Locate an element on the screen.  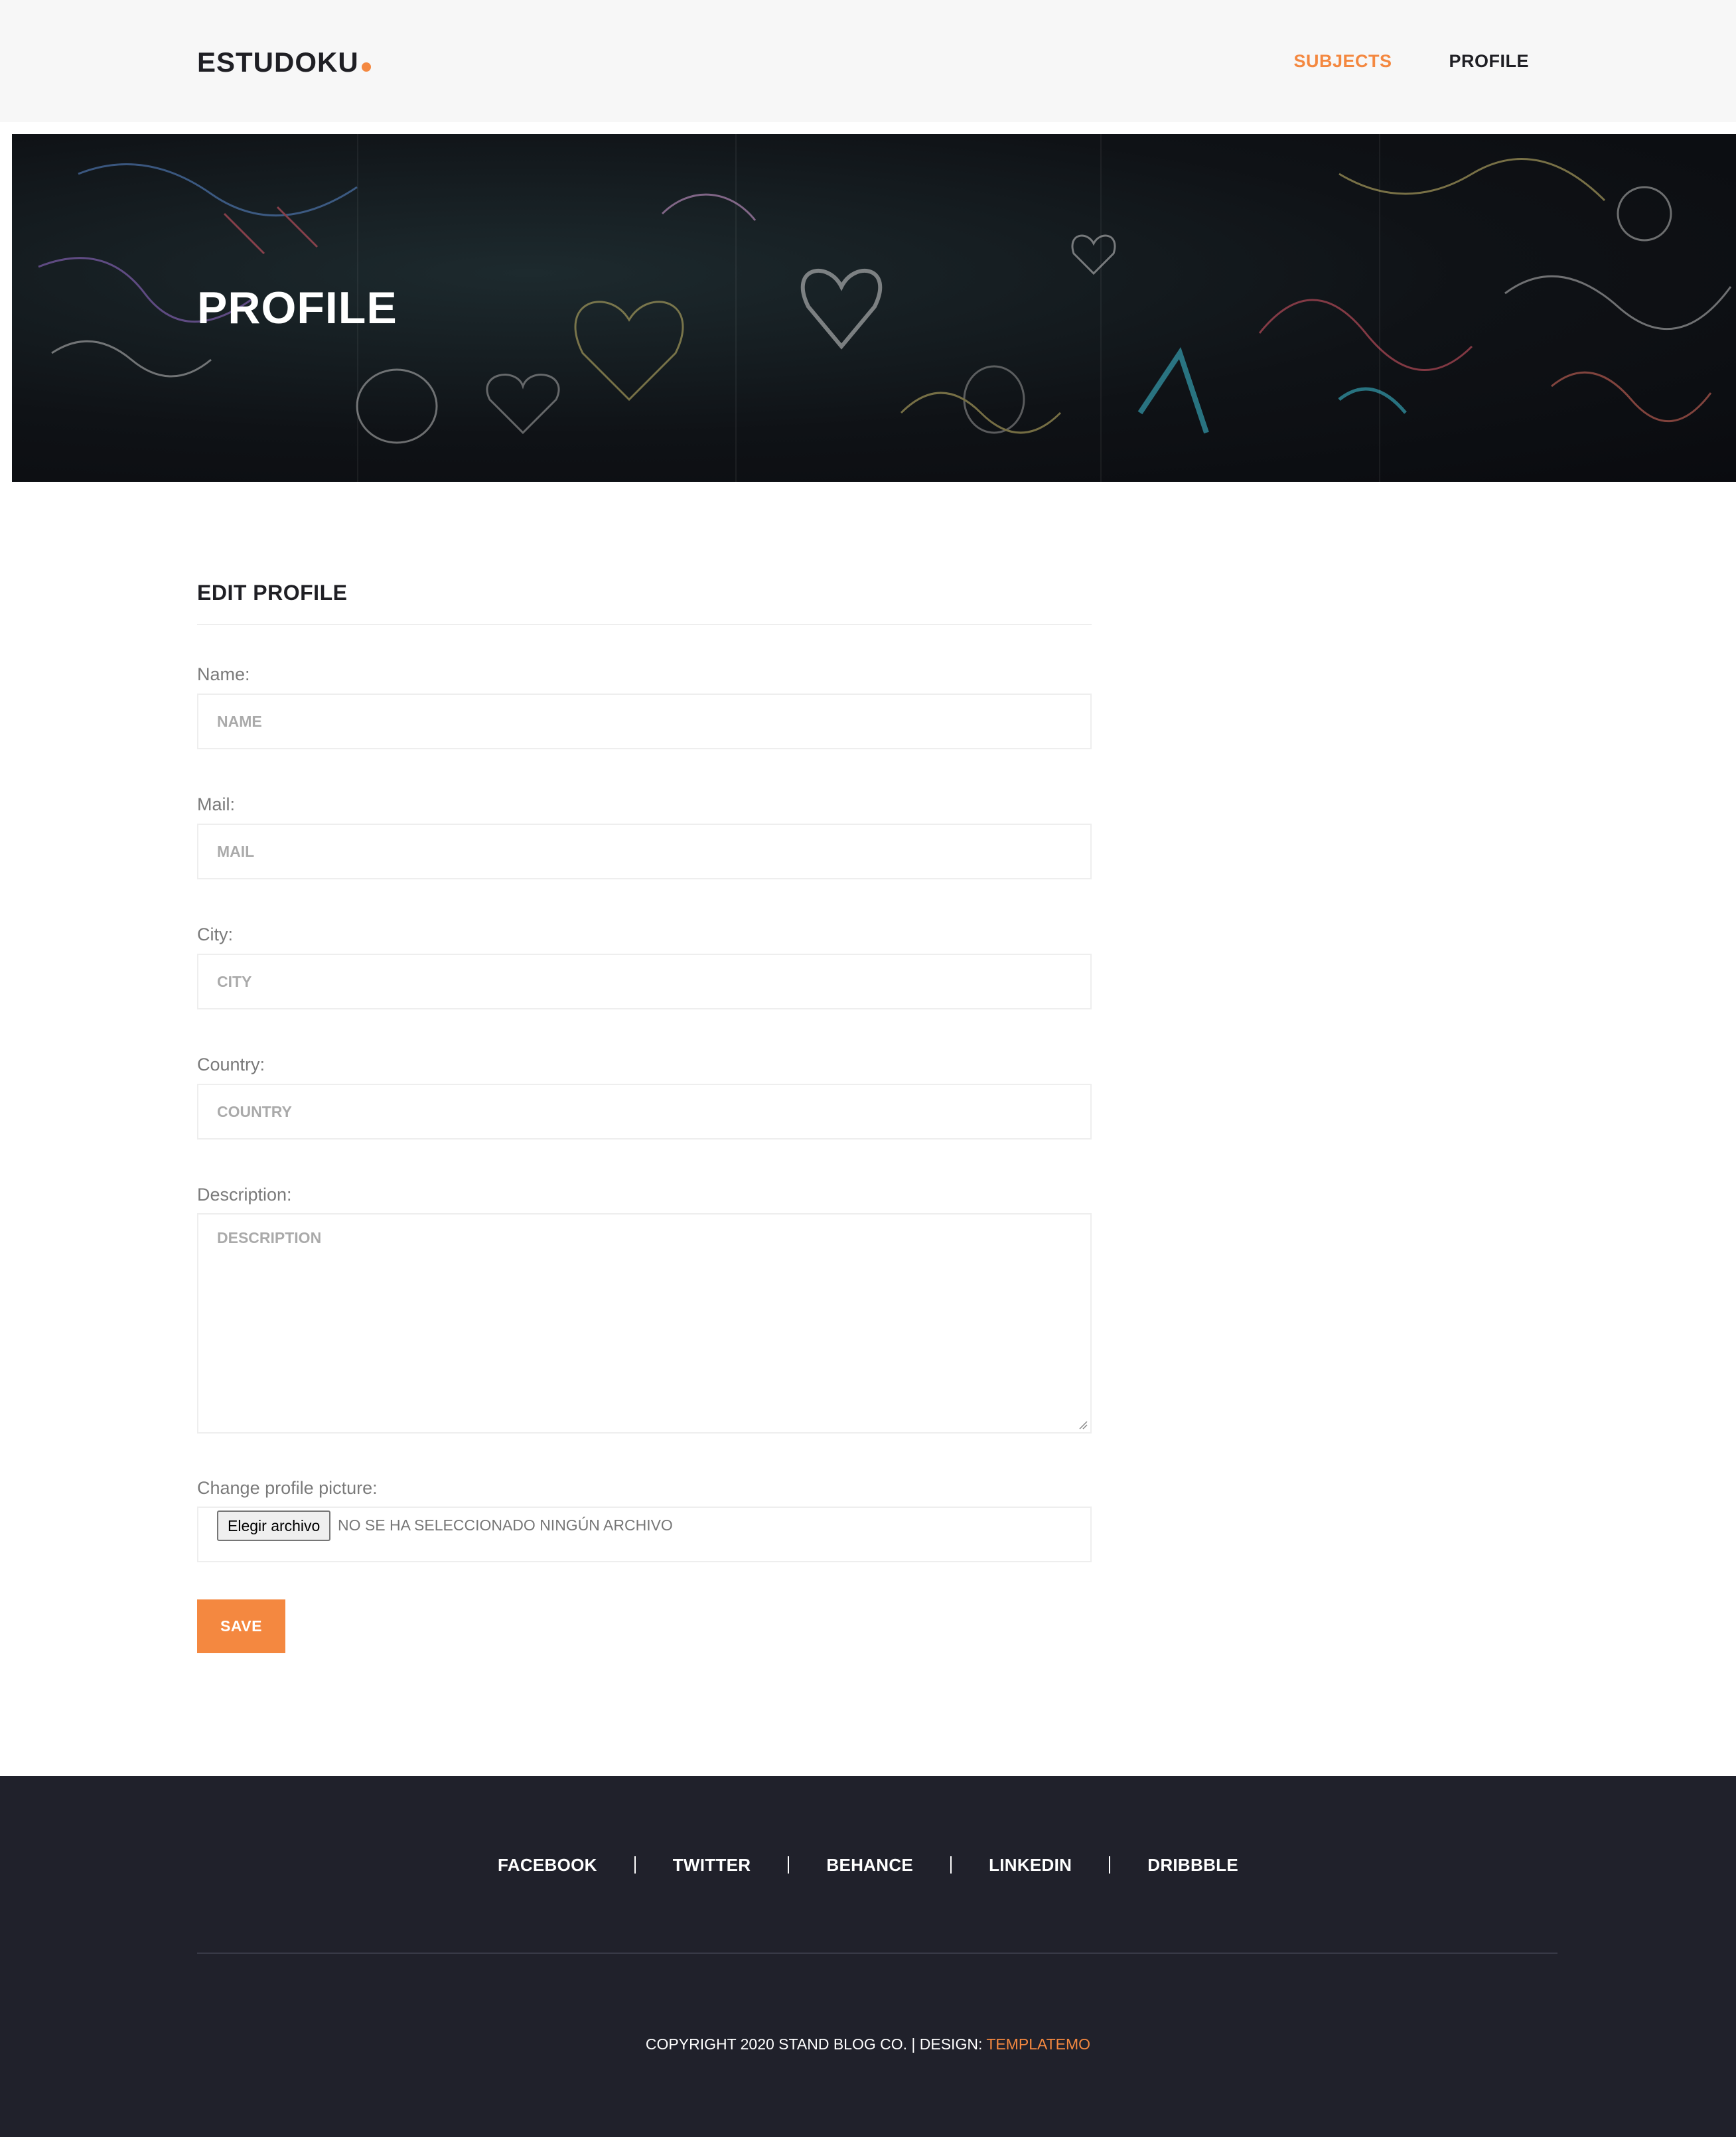
mail-input is located at coordinates (644, 851).